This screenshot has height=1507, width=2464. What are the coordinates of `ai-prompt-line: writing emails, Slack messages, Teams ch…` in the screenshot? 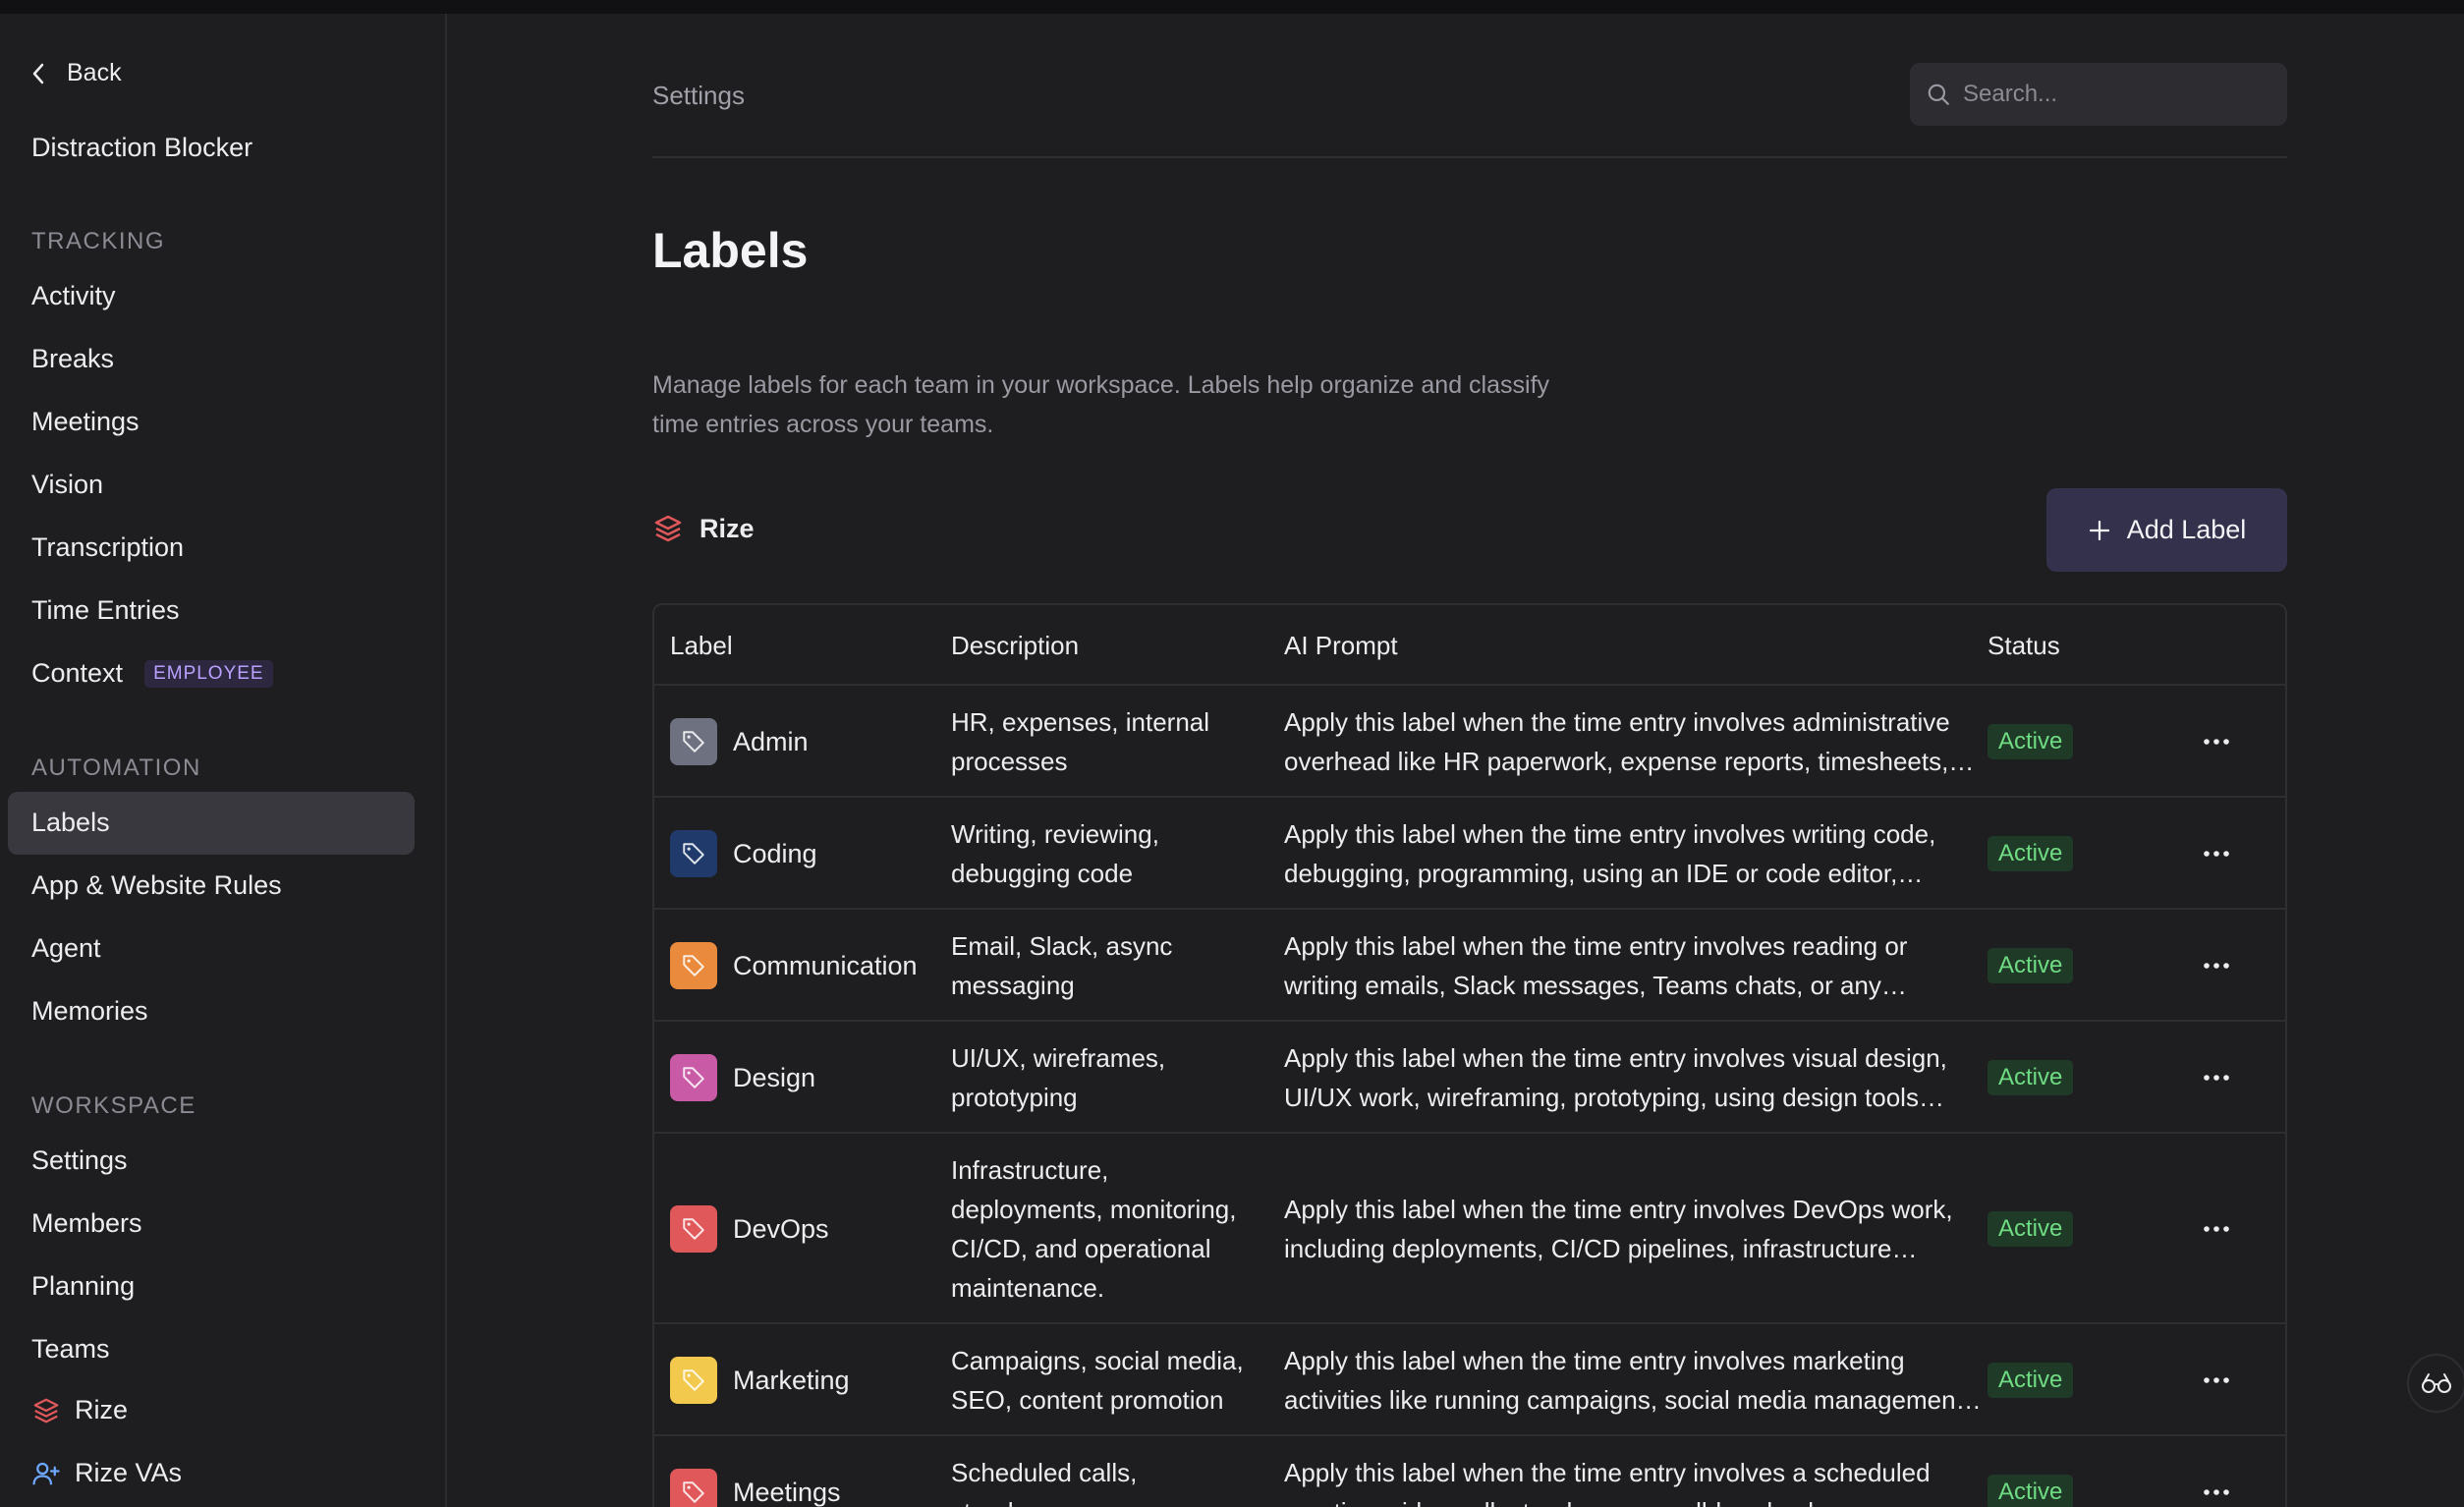 It's located at (1595, 985).